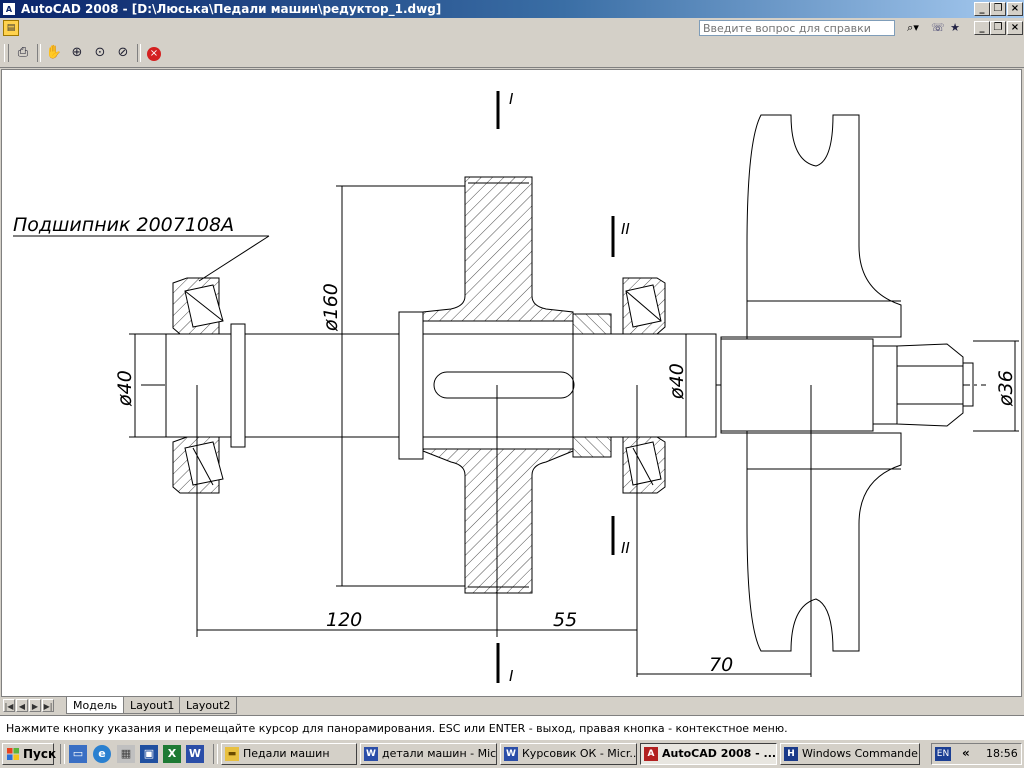  Describe the element at coordinates (9, 705) in the screenshot. I see `first-tab-icon: |◀` at that location.